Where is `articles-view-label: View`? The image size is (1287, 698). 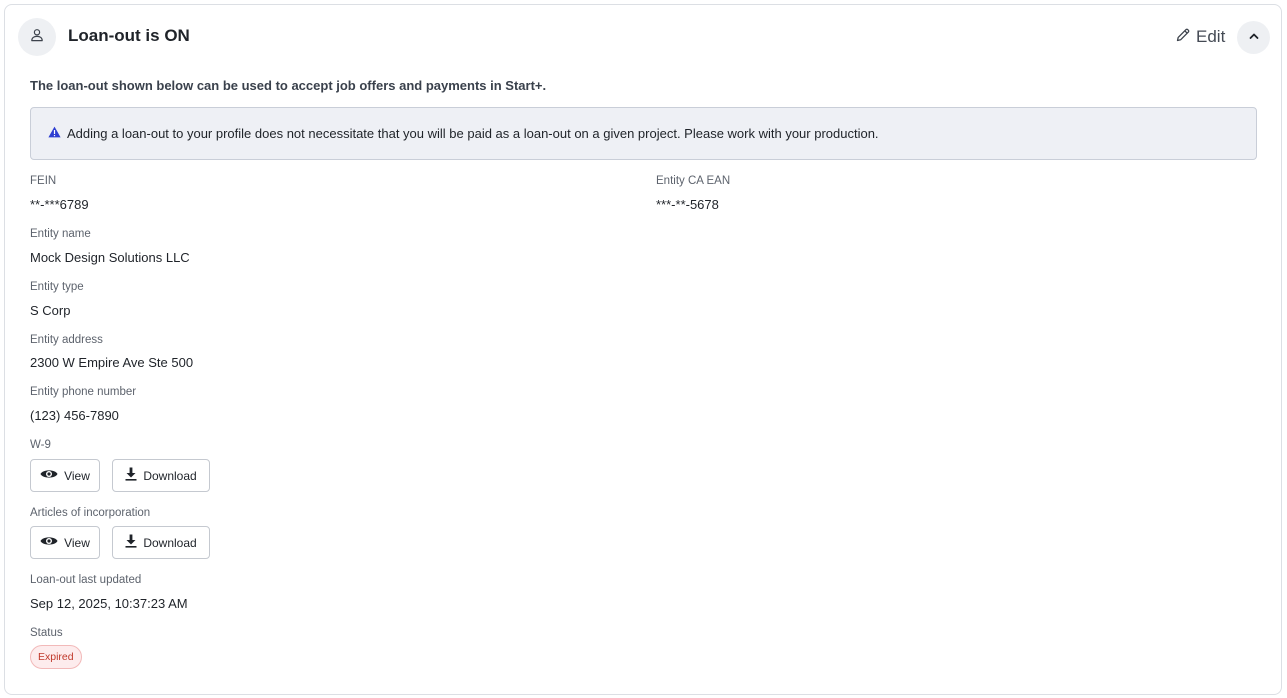
articles-view-label: View is located at coordinates (77, 542).